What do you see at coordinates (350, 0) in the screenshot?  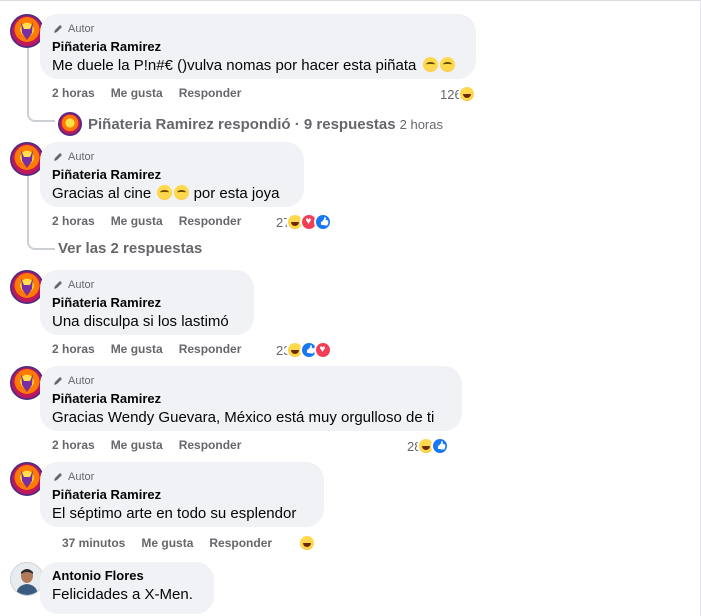 I see `top-border` at bounding box center [350, 0].